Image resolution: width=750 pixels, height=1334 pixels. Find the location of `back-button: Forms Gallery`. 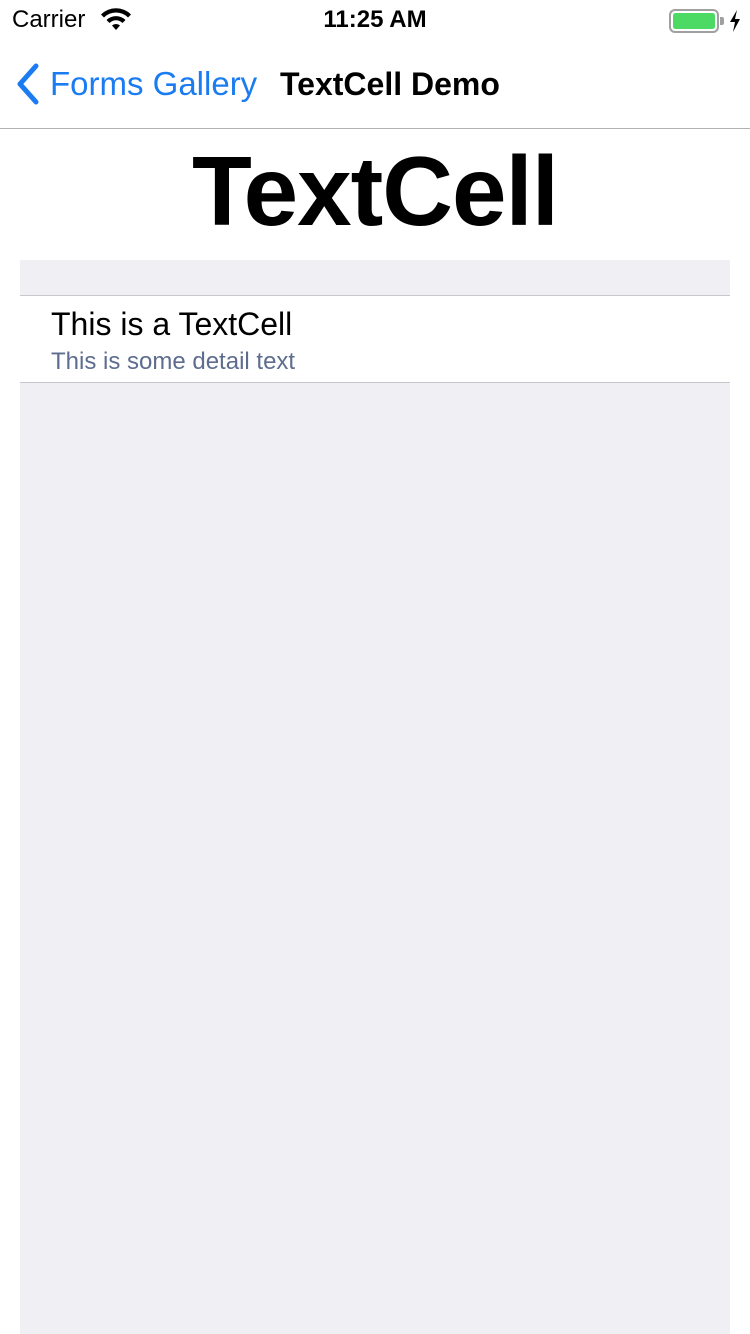

back-button: Forms Gallery is located at coordinates (135, 84).